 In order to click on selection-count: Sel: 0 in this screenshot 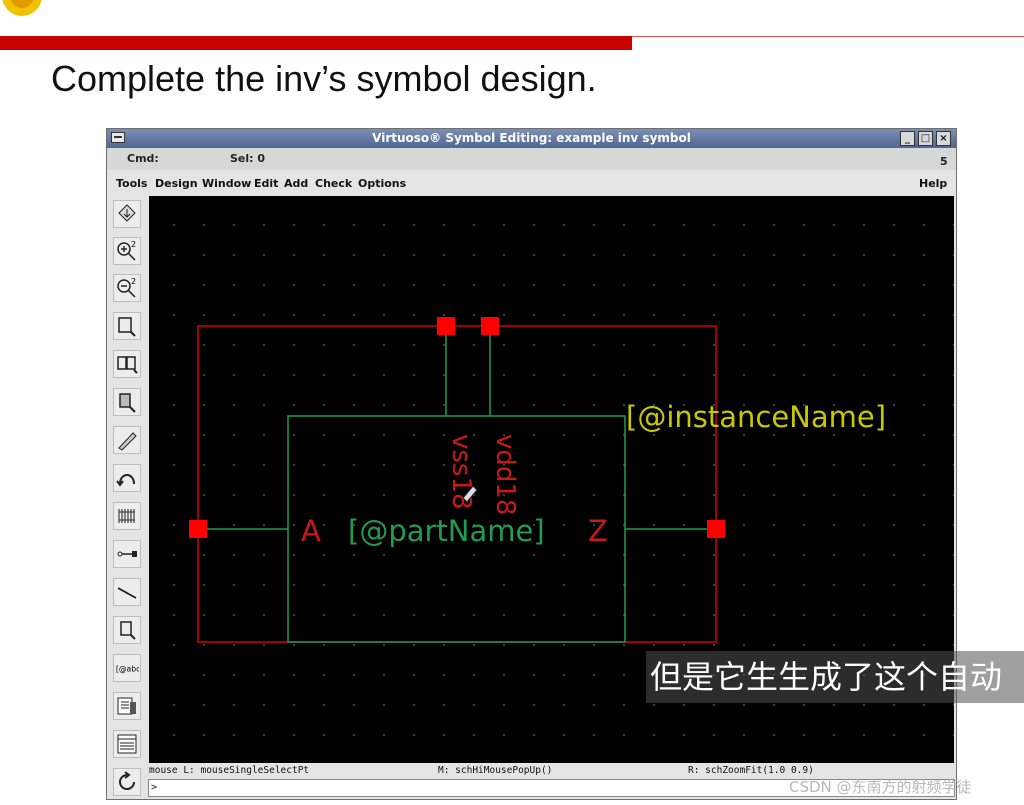, I will do `click(248, 158)`.